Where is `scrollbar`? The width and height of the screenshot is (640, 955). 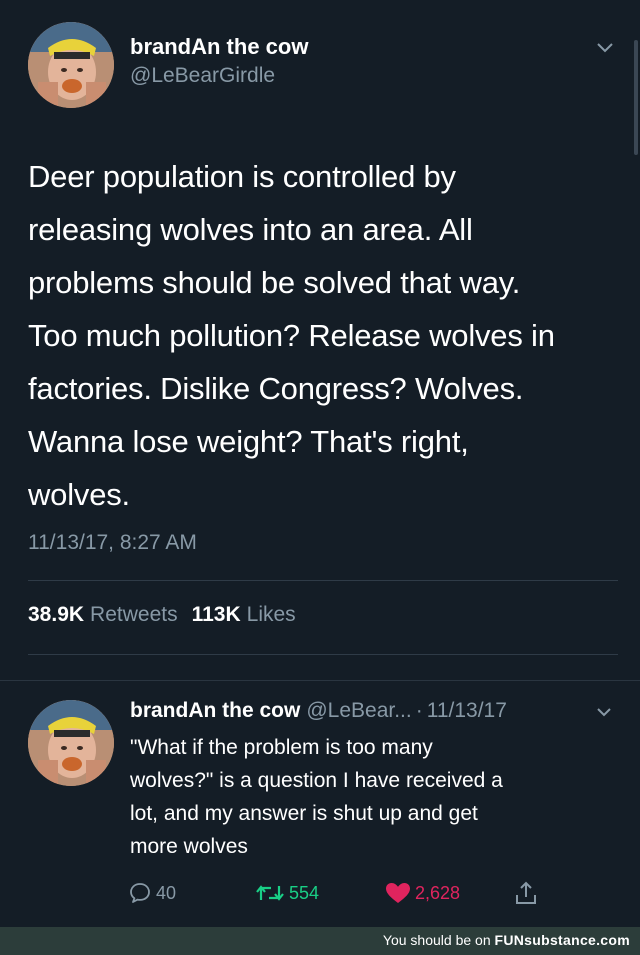 scrollbar is located at coordinates (636, 97).